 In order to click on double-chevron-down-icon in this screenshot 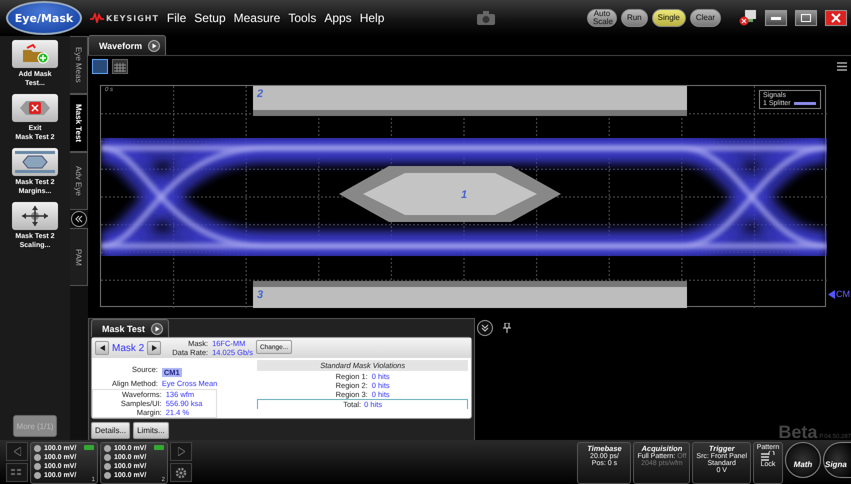, I will do `click(485, 328)`.